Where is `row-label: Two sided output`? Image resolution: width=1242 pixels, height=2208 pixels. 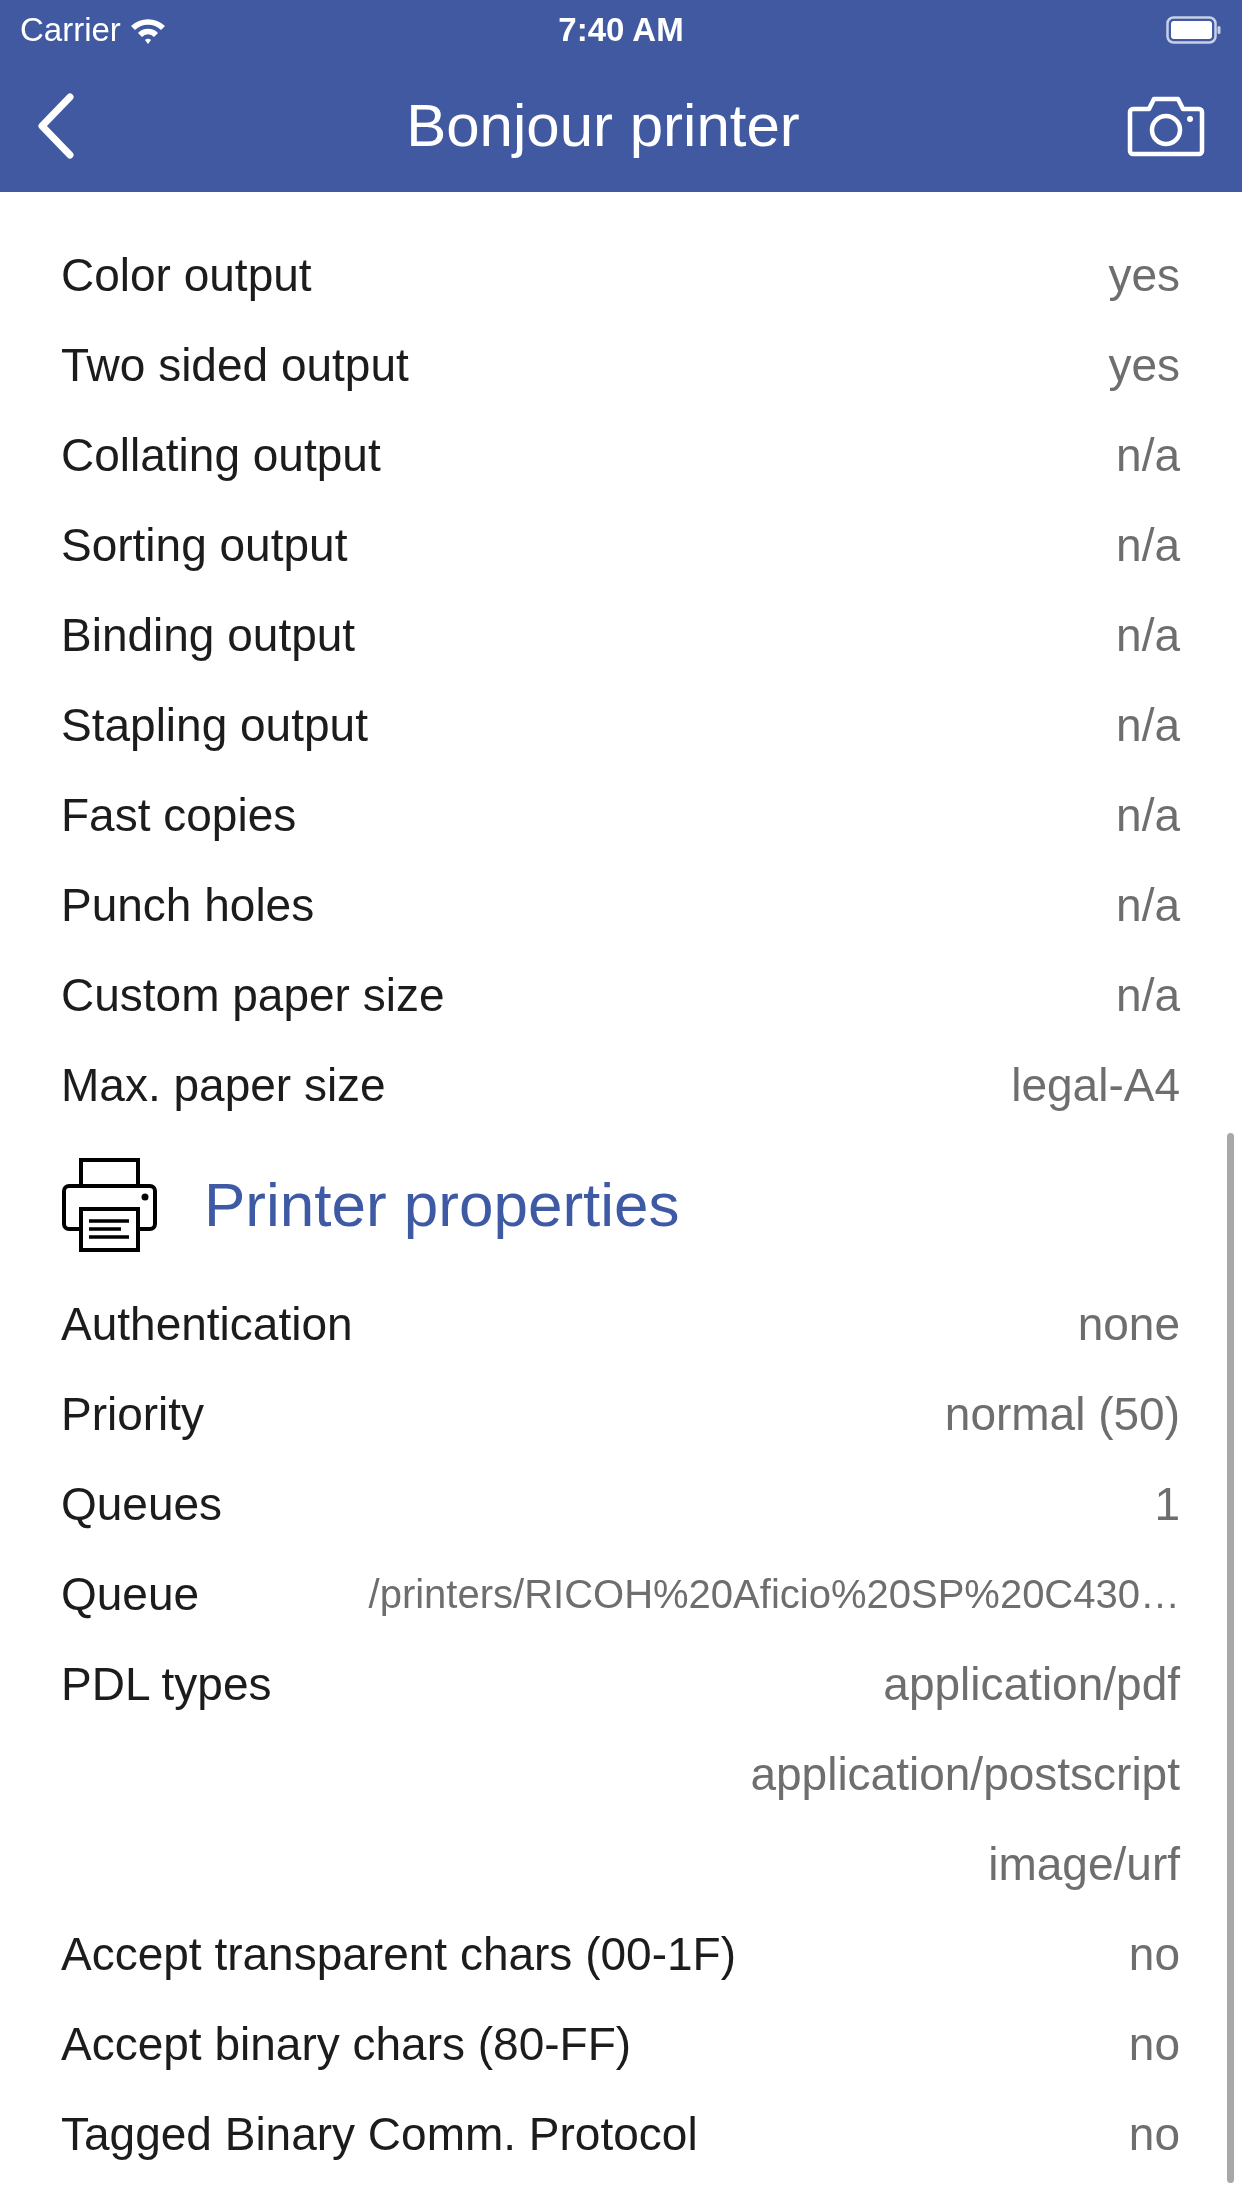
row-label: Two sided output is located at coordinates (235, 365).